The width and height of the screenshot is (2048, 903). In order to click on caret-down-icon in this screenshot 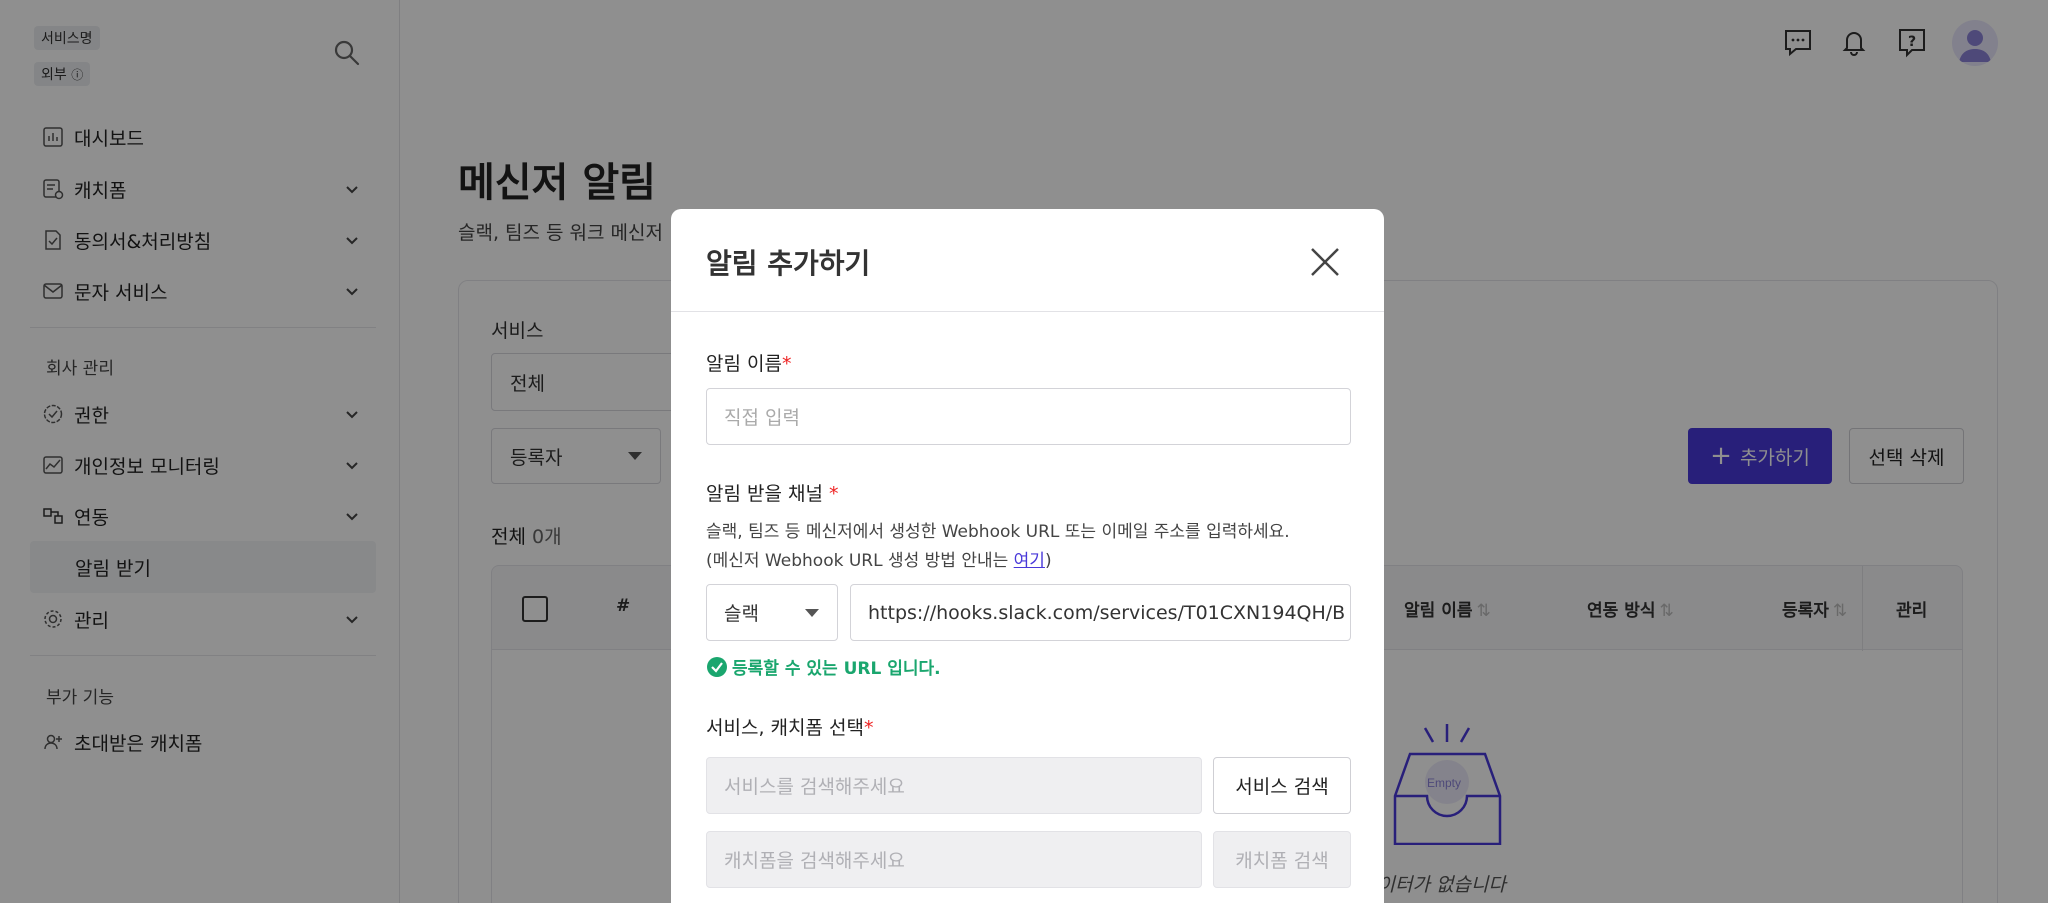, I will do `click(812, 612)`.